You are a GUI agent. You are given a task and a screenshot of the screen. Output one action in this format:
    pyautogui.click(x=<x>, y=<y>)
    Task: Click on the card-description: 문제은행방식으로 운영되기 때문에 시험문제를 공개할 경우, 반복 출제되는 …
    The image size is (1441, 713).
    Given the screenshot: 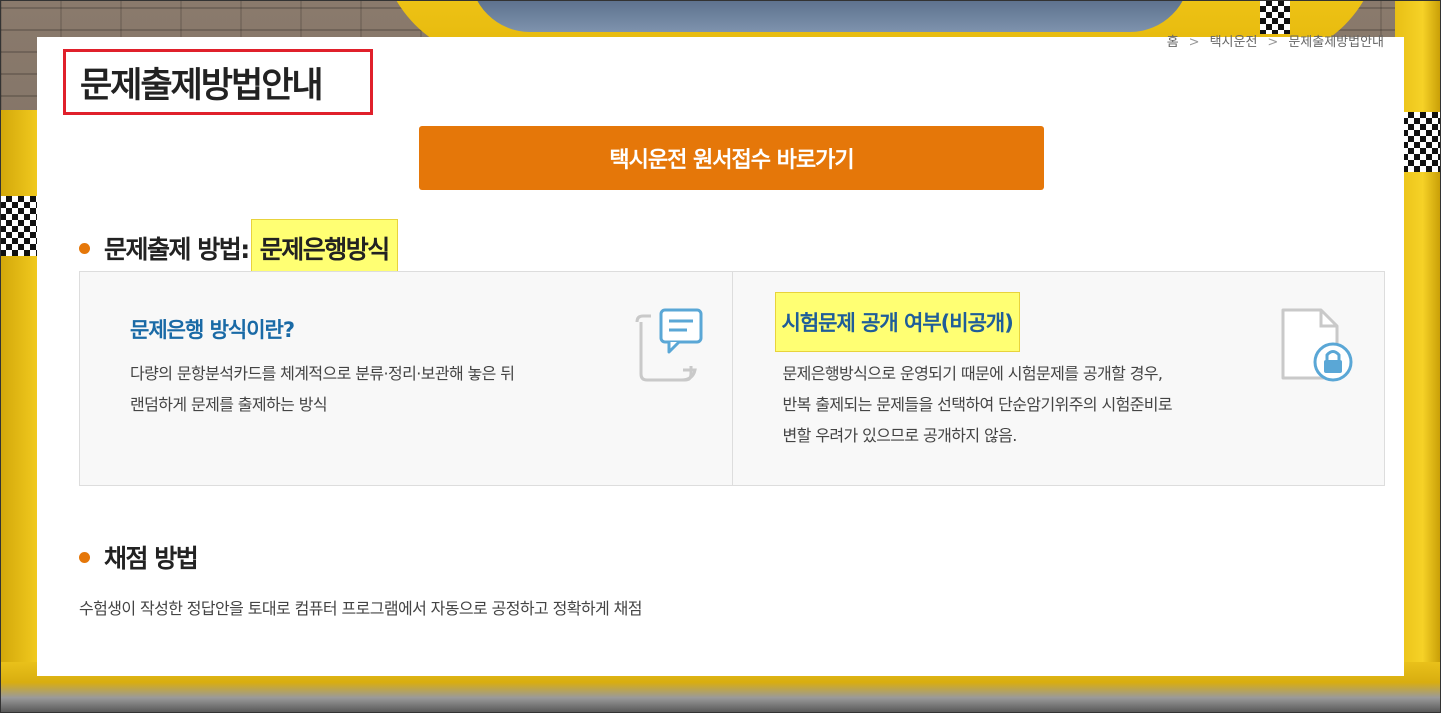 What is the action you would take?
    pyautogui.click(x=1028, y=404)
    